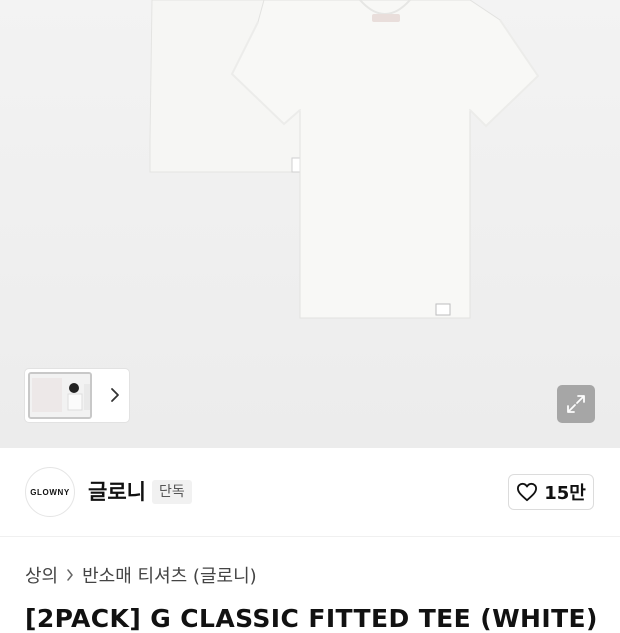 The image size is (620, 633). What do you see at coordinates (117, 492) in the screenshot?
I see `brand-name: 글로니` at bounding box center [117, 492].